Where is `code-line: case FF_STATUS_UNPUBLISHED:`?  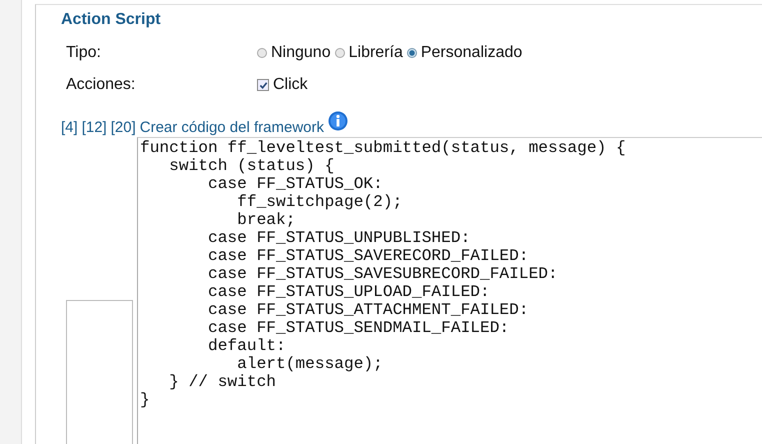
code-line: case FF_STATUS_UNPUBLISHED: is located at coordinates (338, 238).